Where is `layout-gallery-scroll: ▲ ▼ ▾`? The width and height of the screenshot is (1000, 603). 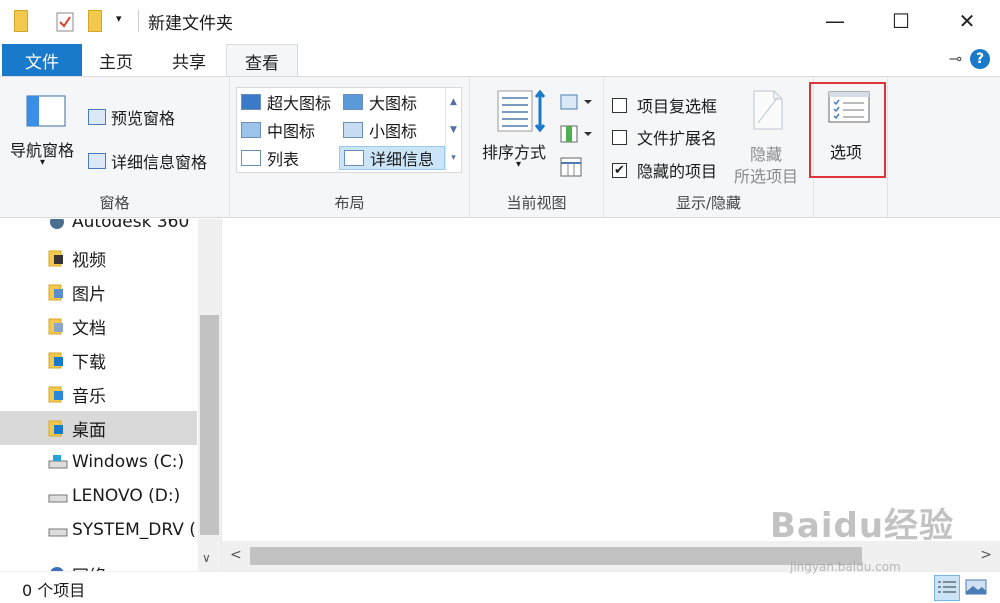
layout-gallery-scroll: ▲ ▼ ▾ is located at coordinates (453, 130).